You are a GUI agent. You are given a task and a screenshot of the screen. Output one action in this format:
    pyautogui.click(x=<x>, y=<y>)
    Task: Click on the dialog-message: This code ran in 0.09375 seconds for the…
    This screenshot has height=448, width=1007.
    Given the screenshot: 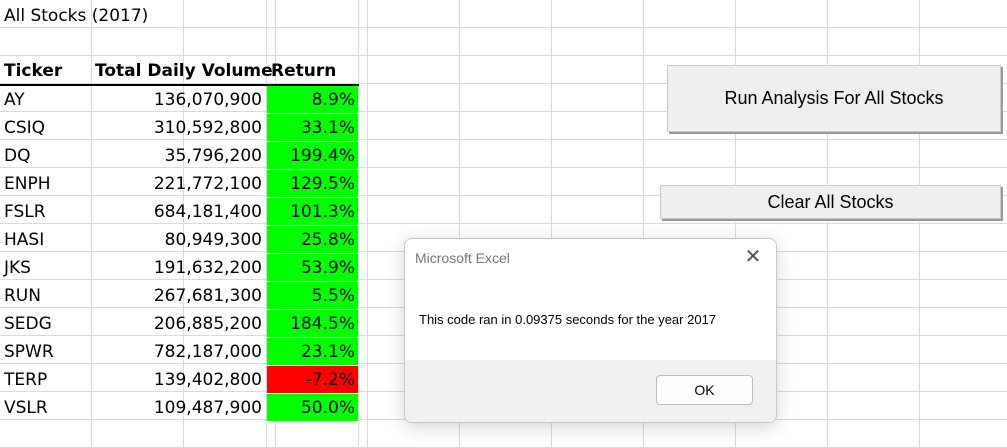 What is the action you would take?
    pyautogui.click(x=568, y=319)
    